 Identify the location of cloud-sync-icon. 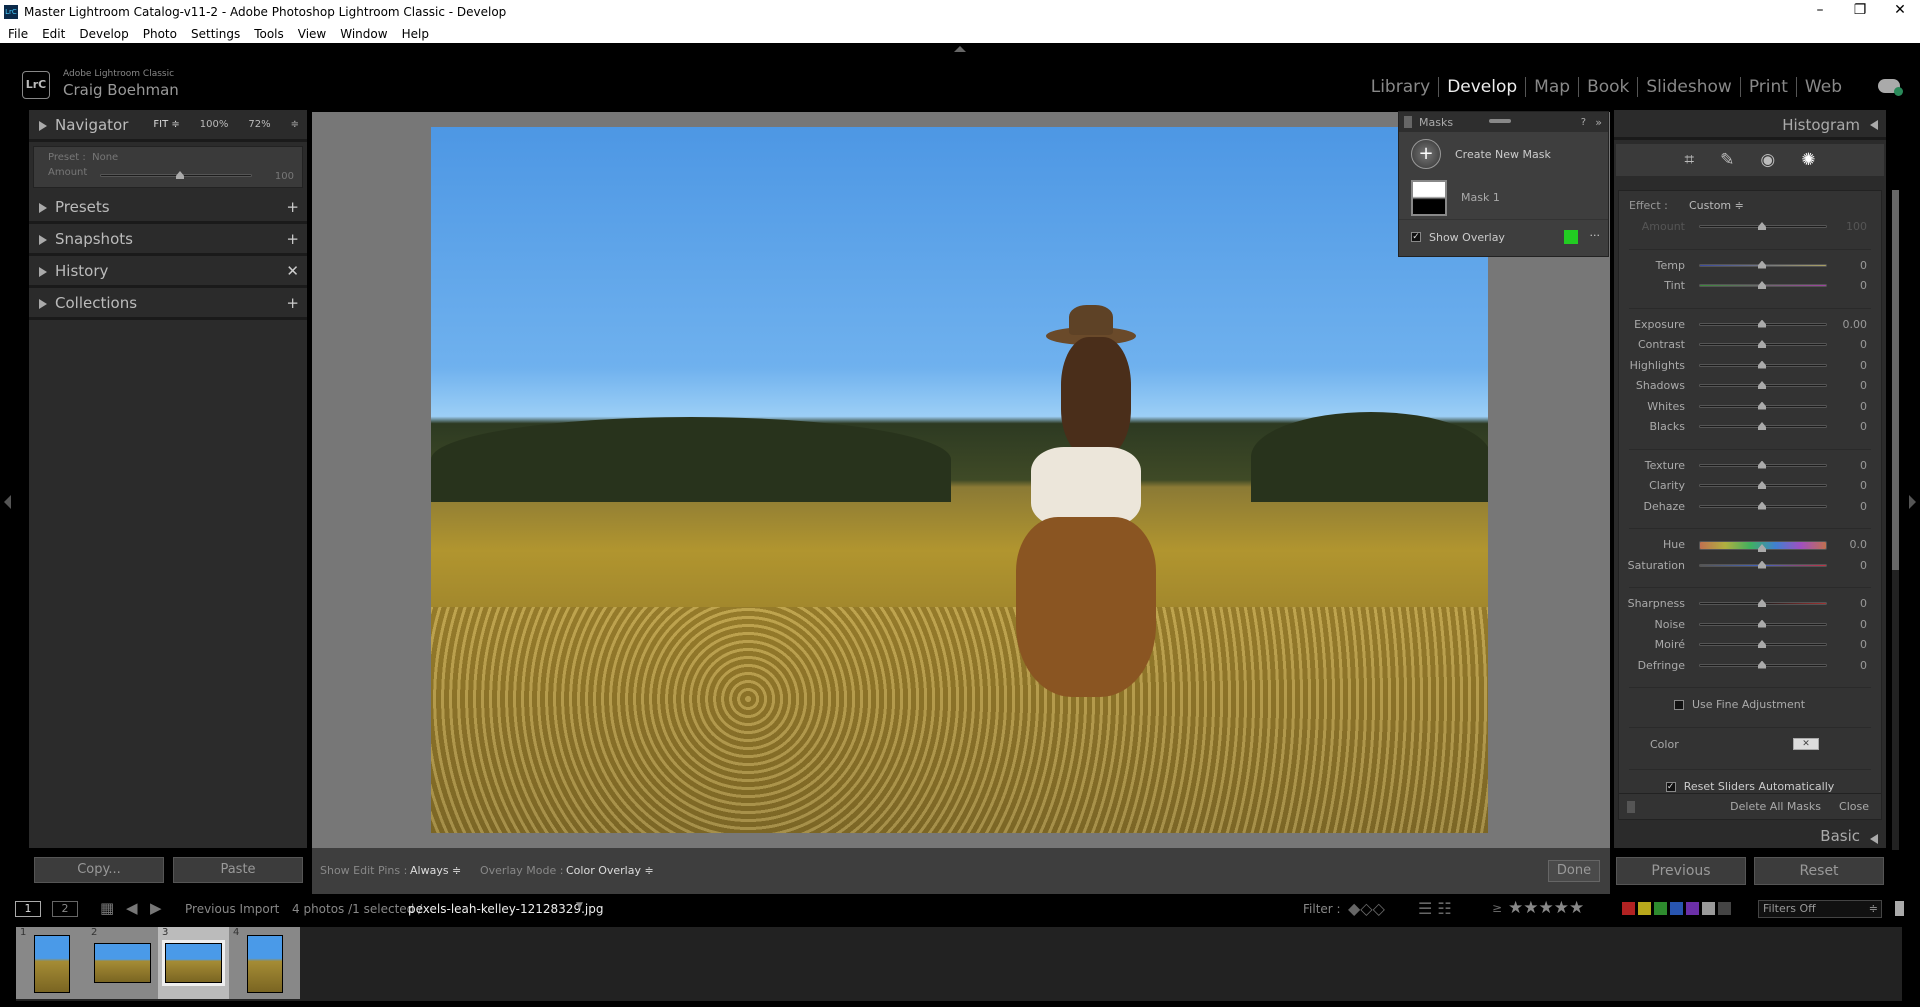
(1890, 87).